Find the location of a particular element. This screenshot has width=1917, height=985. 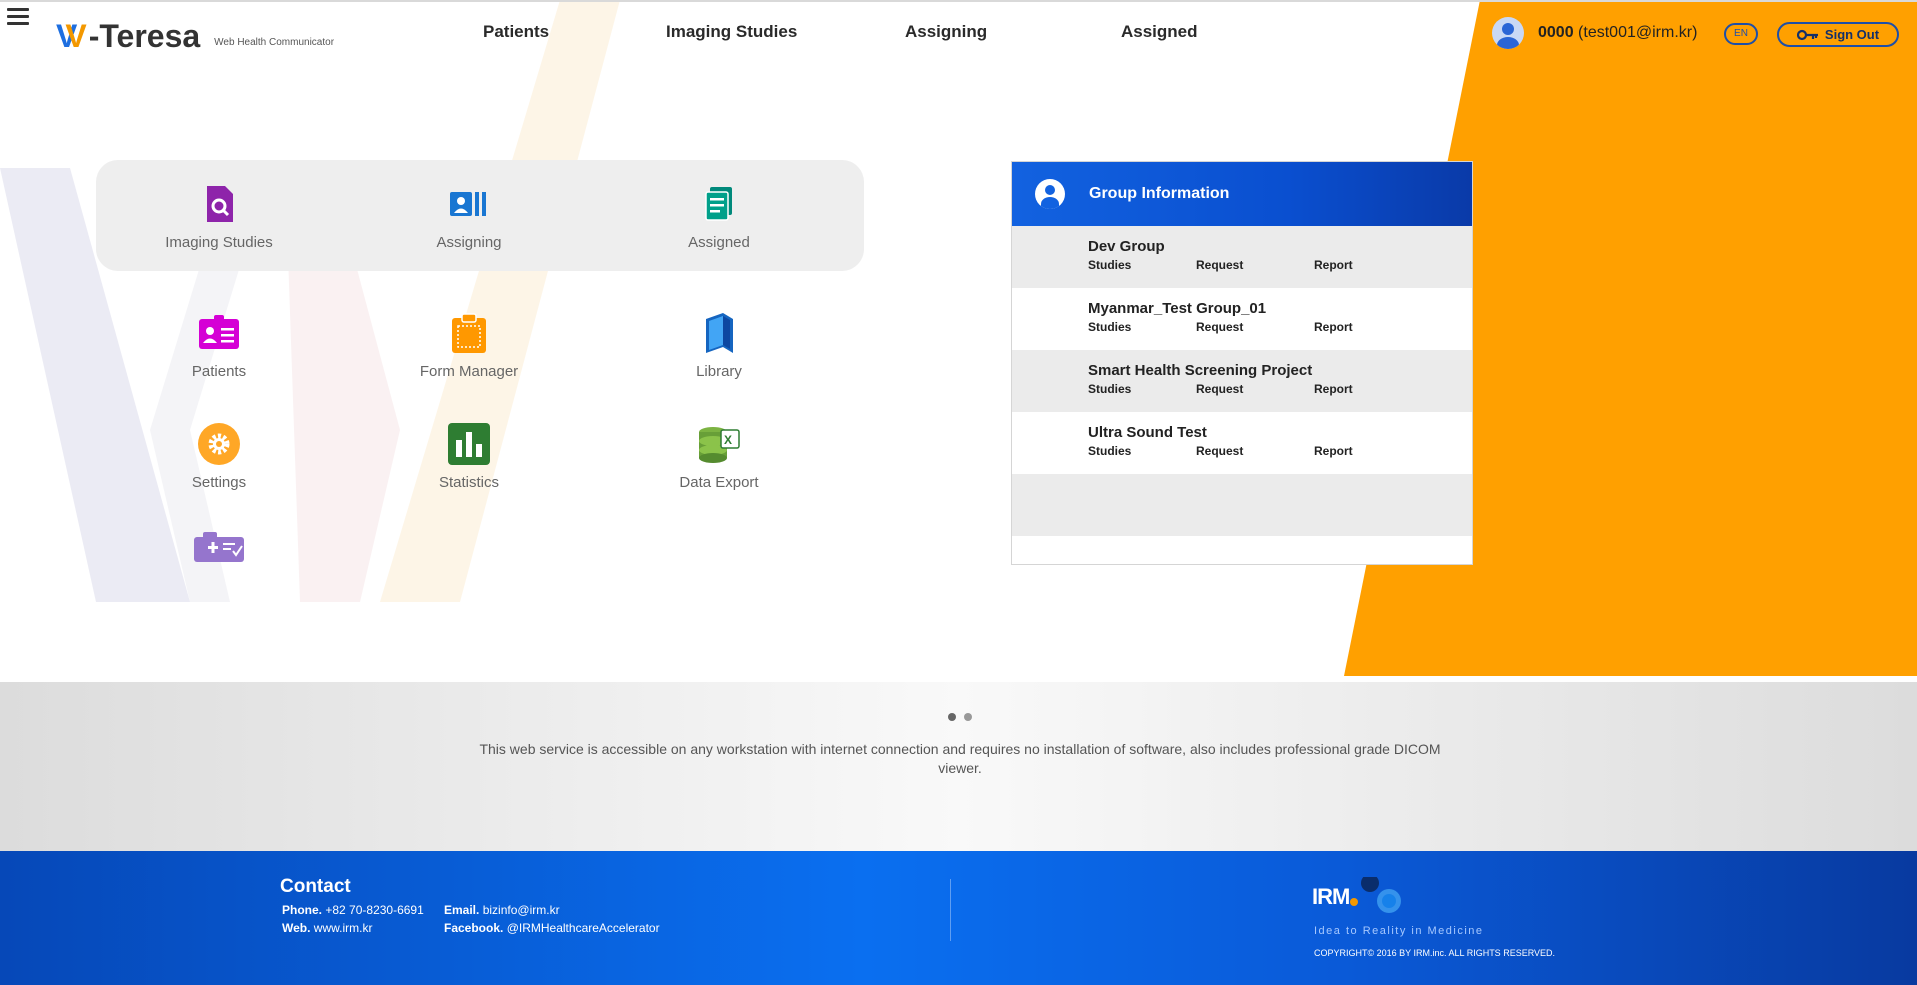

facebook-link: @IRMHealthcareAccelerator is located at coordinates (583, 928).